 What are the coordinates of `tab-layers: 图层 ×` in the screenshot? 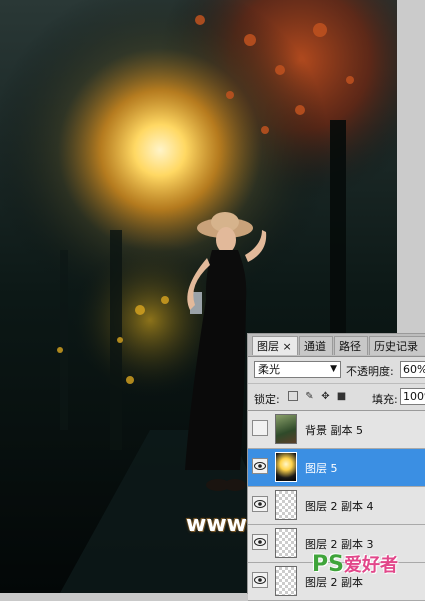 It's located at (275, 345).